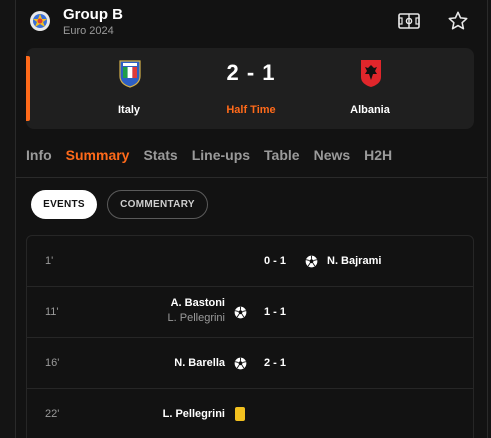 The image size is (491, 438). What do you see at coordinates (52, 312) in the screenshot?
I see `event-minute: 11'` at bounding box center [52, 312].